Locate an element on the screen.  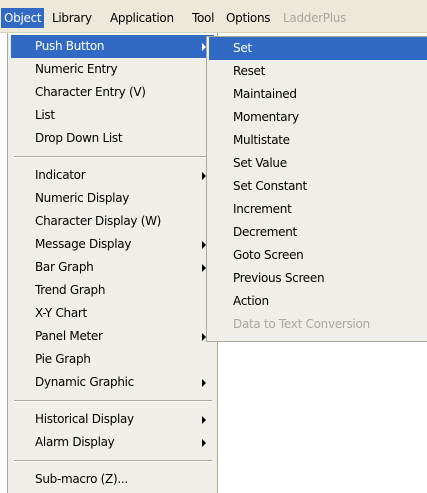
menu-item-character-display: Character Display (W) is located at coordinates (112, 221).